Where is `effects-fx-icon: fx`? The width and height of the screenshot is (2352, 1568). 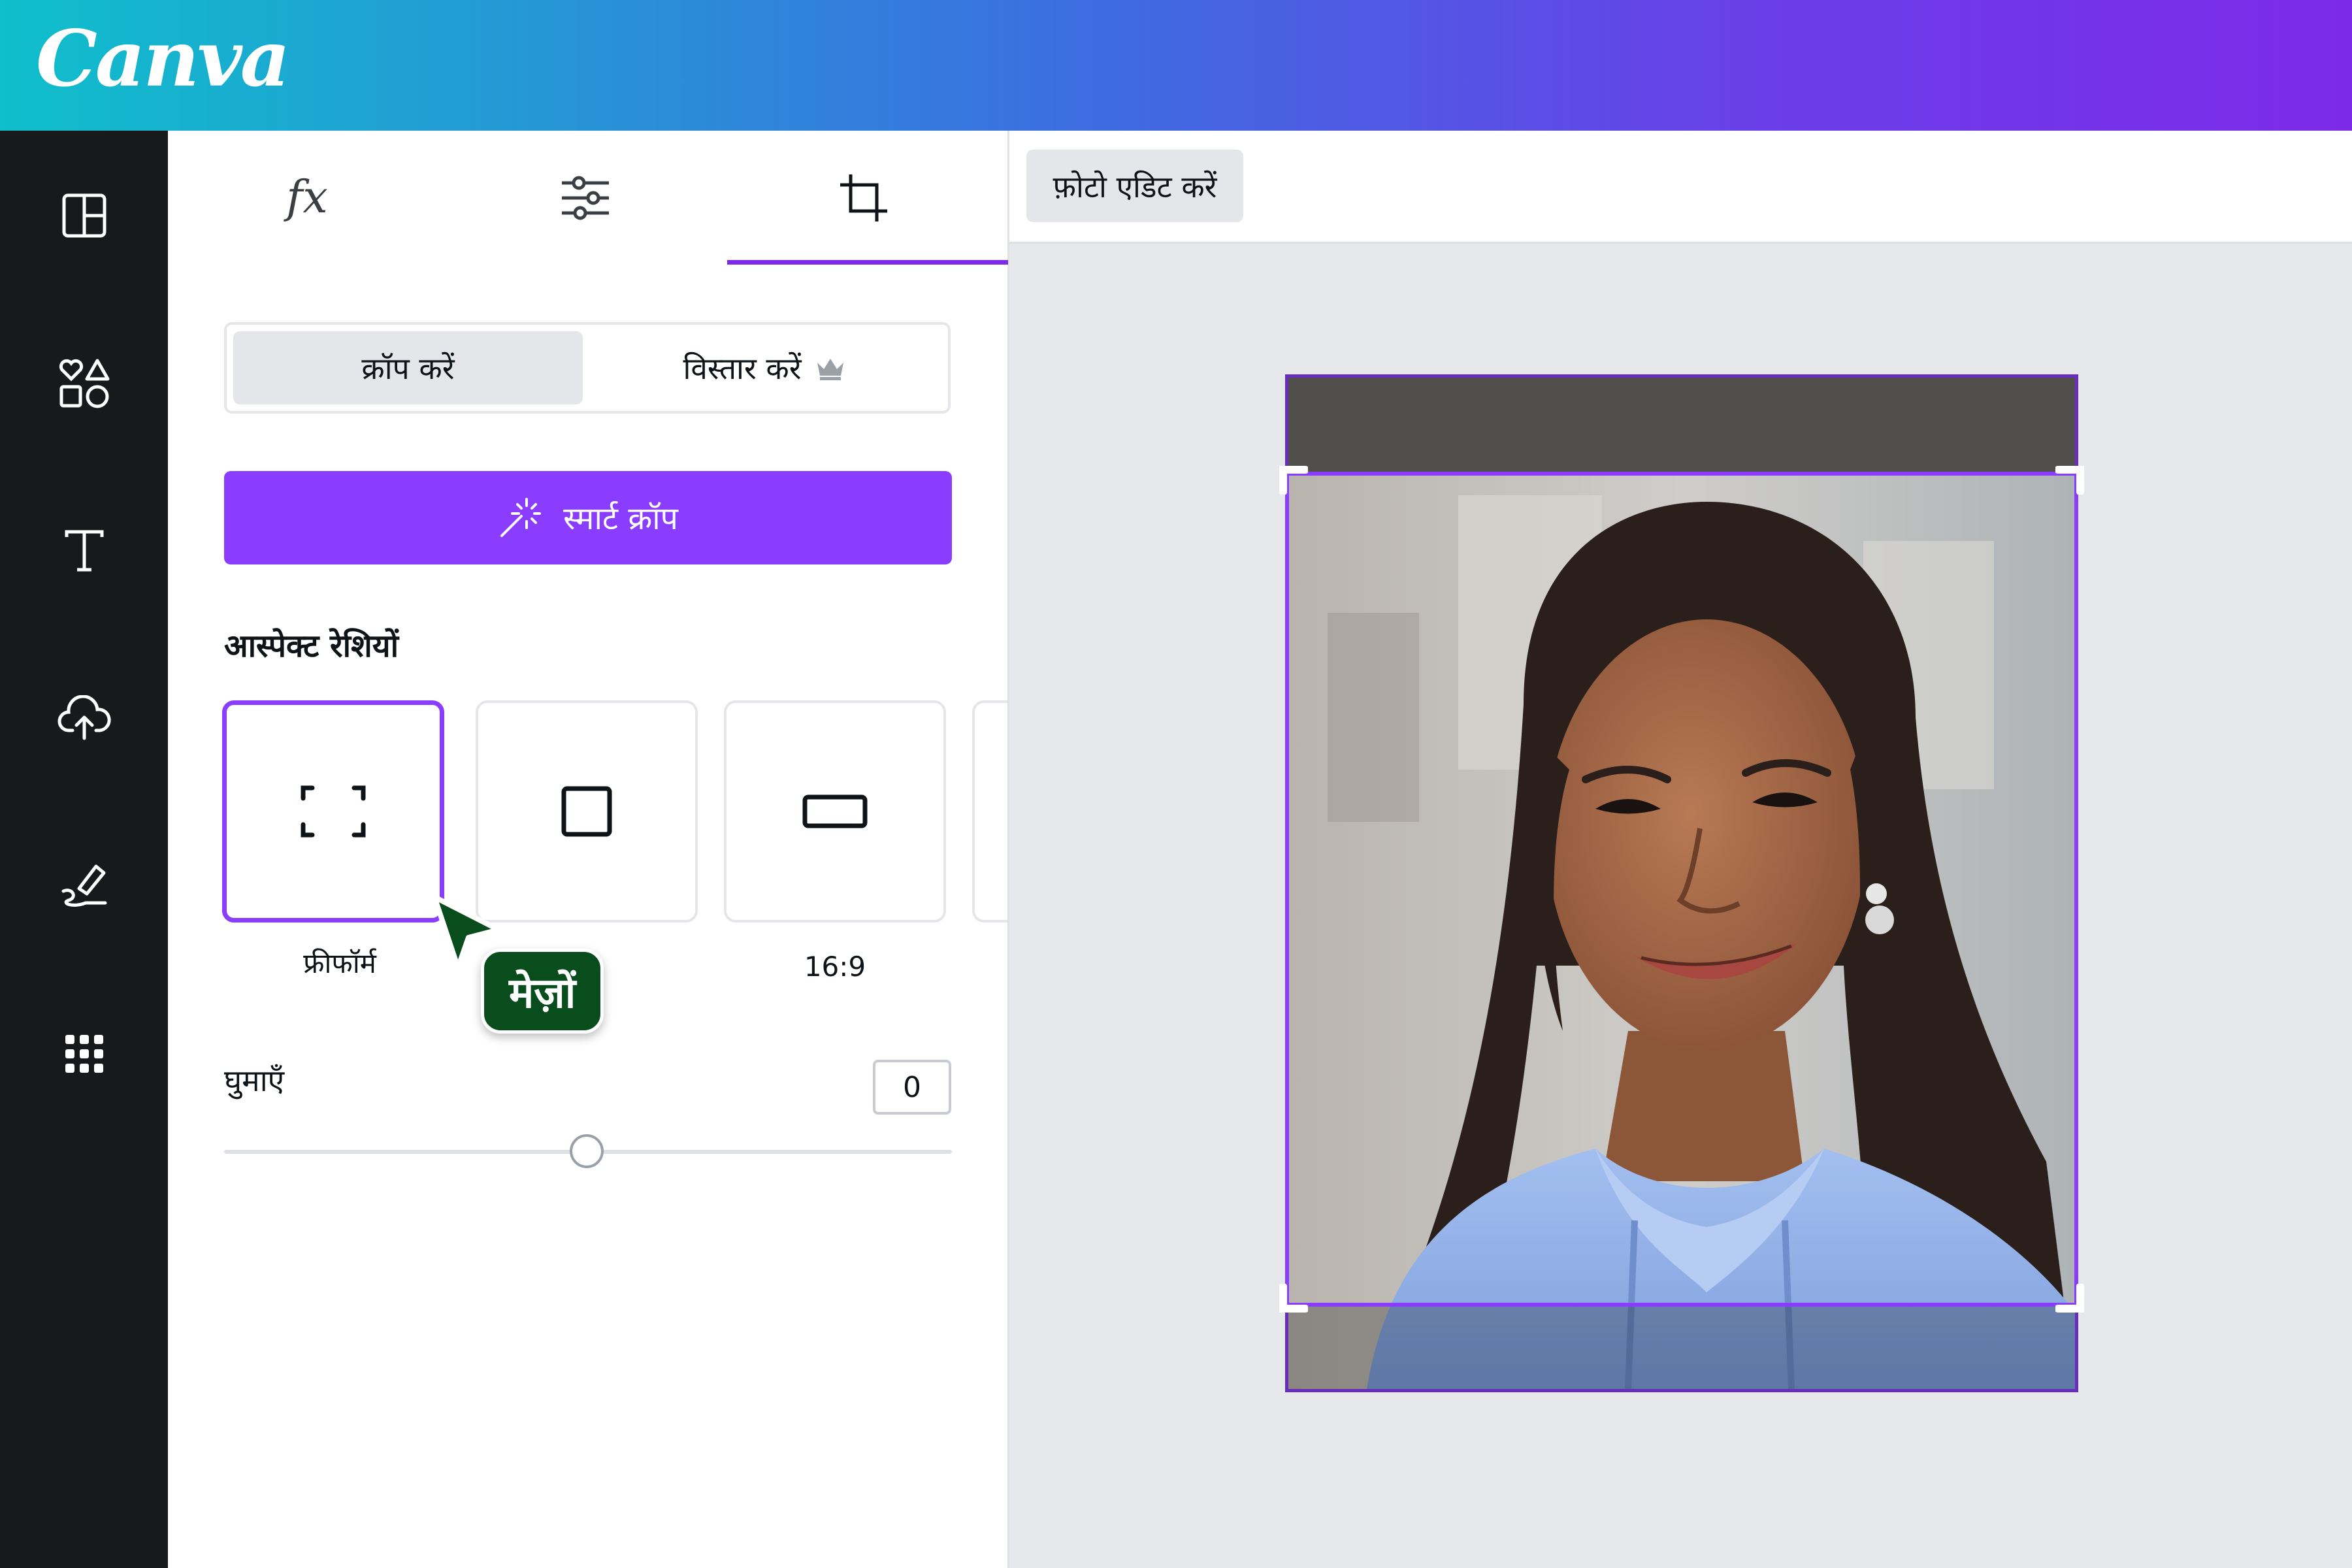 effects-fx-icon: fx is located at coordinates (307, 197).